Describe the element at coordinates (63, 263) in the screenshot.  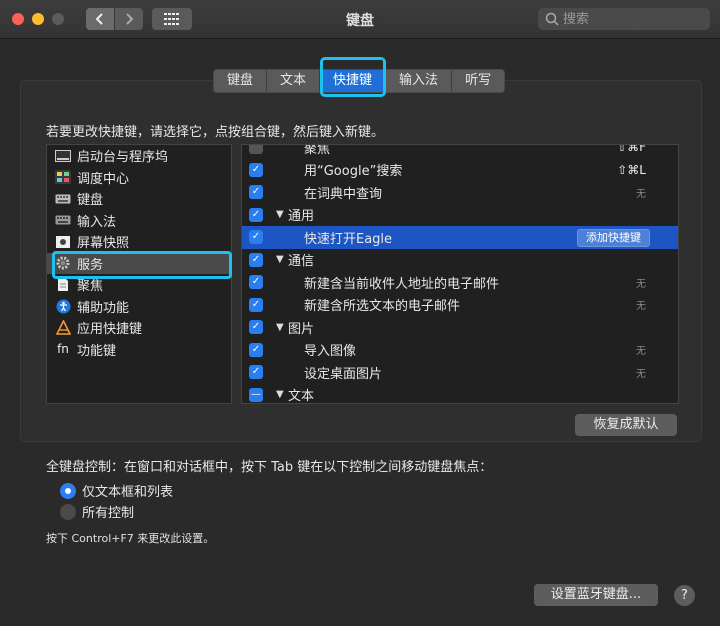
I see `gear-icon` at that location.